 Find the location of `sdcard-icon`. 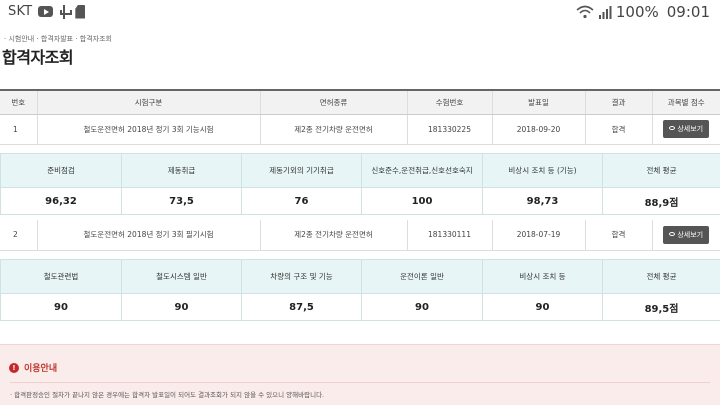

sdcard-icon is located at coordinates (80, 11).